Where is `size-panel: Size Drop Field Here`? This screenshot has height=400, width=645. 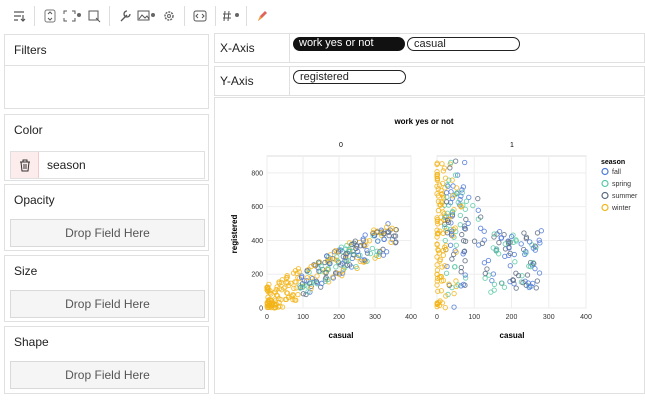
size-panel: Size Drop Field Here is located at coordinates (106, 288).